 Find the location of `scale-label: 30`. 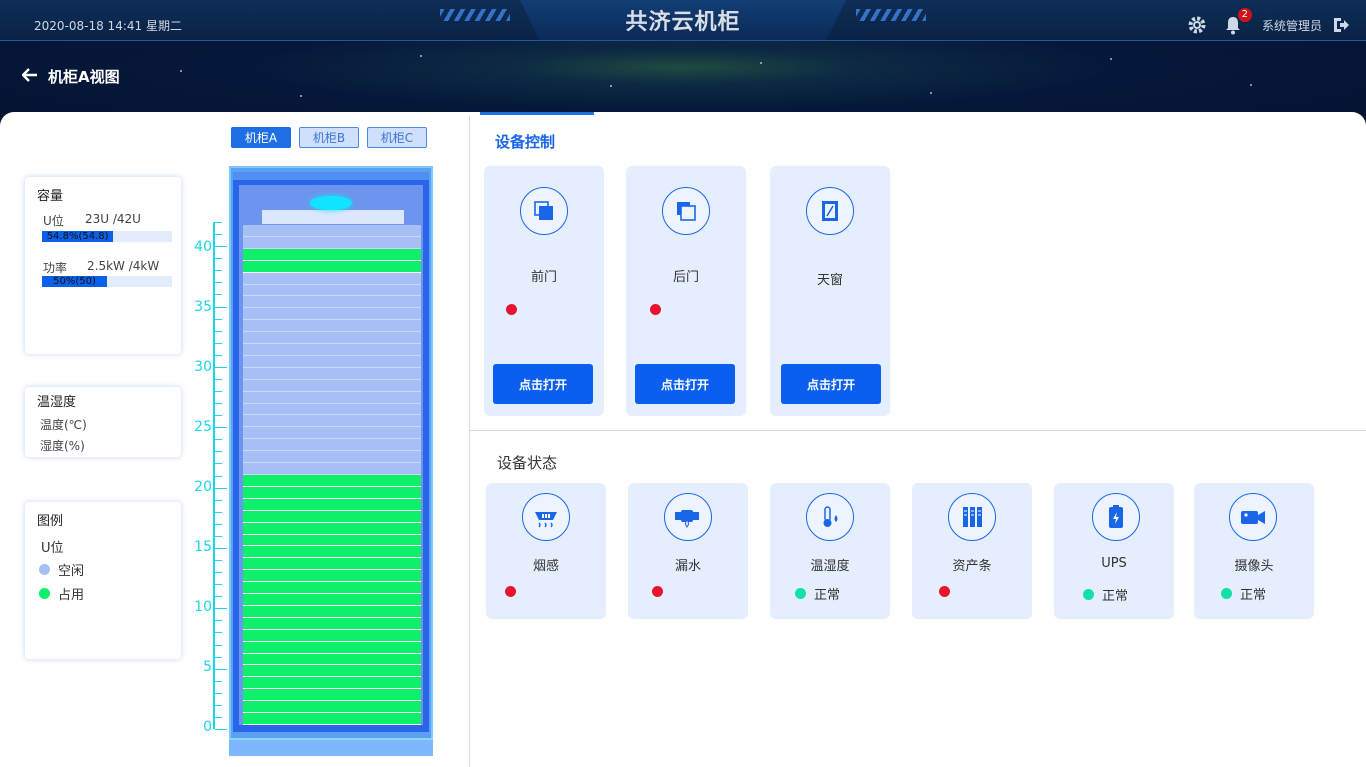

scale-label: 30 is located at coordinates (203, 367).